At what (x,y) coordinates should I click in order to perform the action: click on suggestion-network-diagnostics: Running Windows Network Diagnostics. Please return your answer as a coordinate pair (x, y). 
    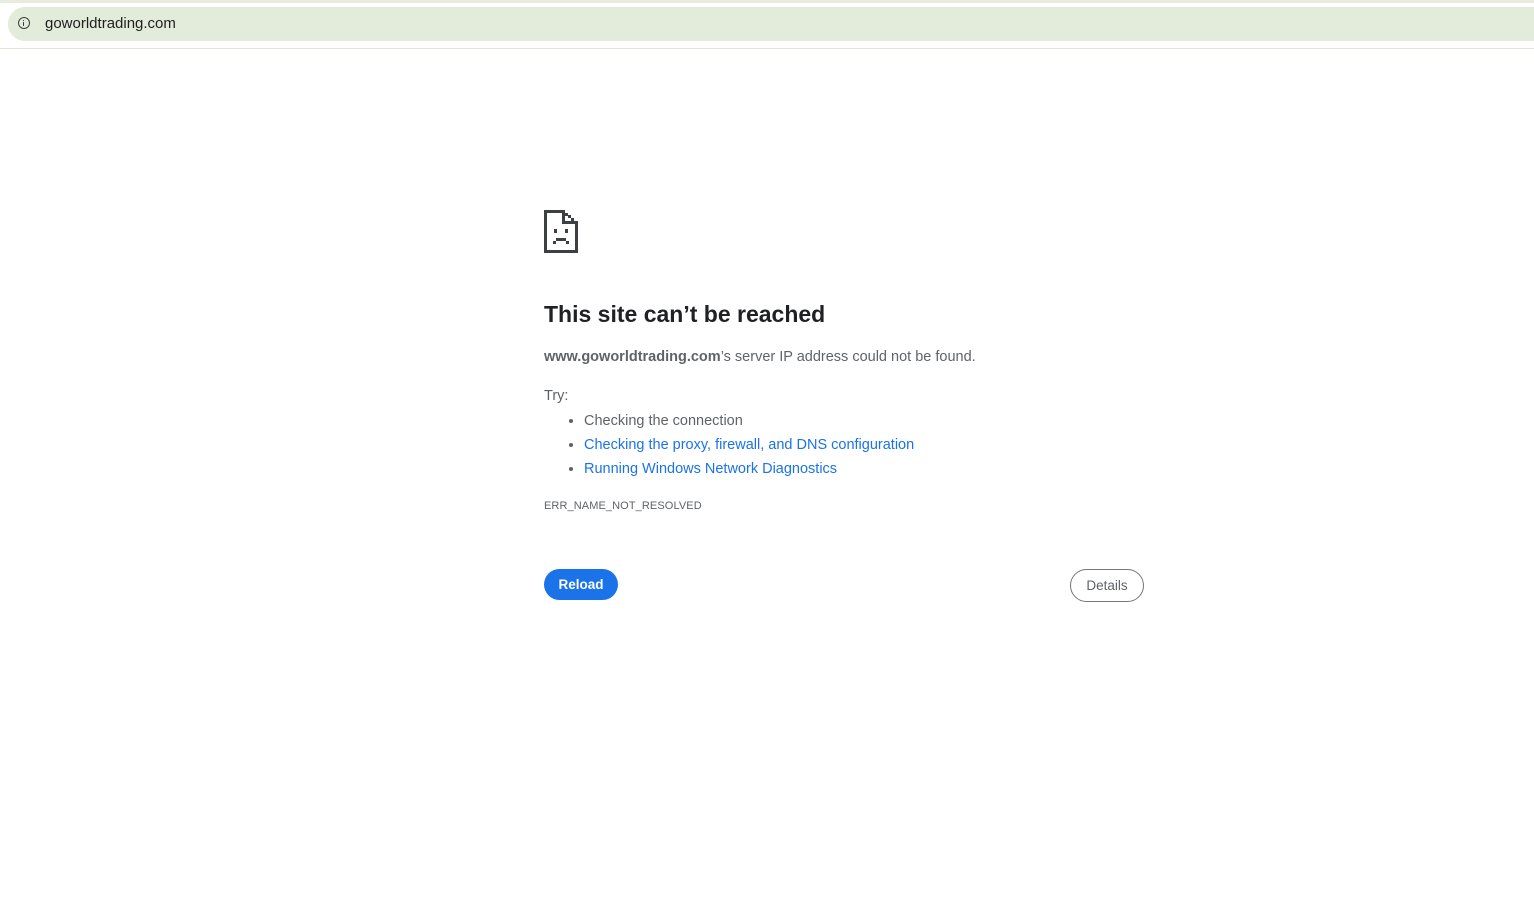
    Looking at the image, I should click on (749, 469).